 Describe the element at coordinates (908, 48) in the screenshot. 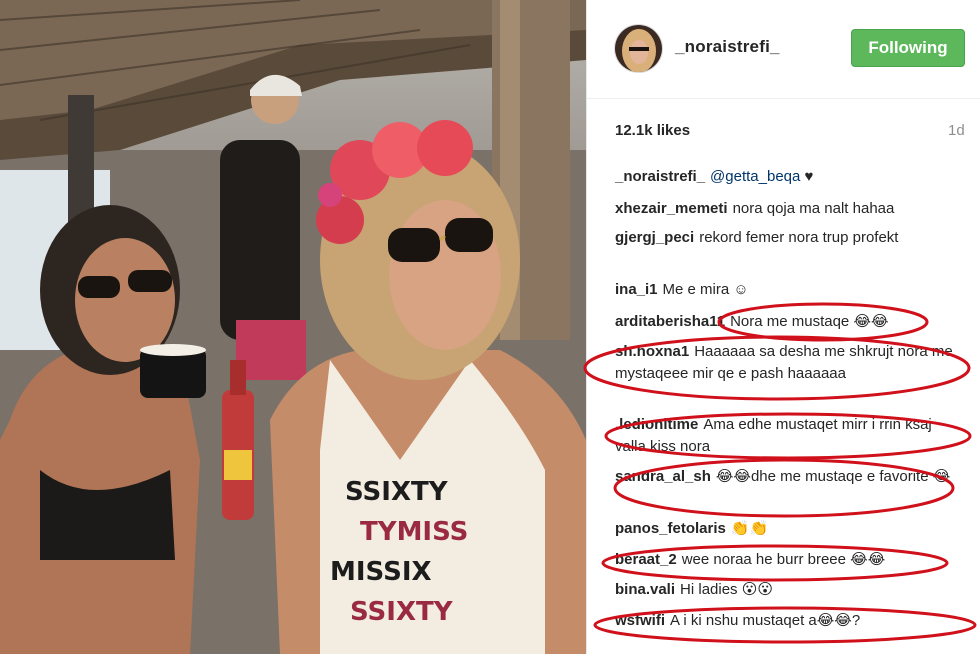

I see `following-button: Following` at that location.